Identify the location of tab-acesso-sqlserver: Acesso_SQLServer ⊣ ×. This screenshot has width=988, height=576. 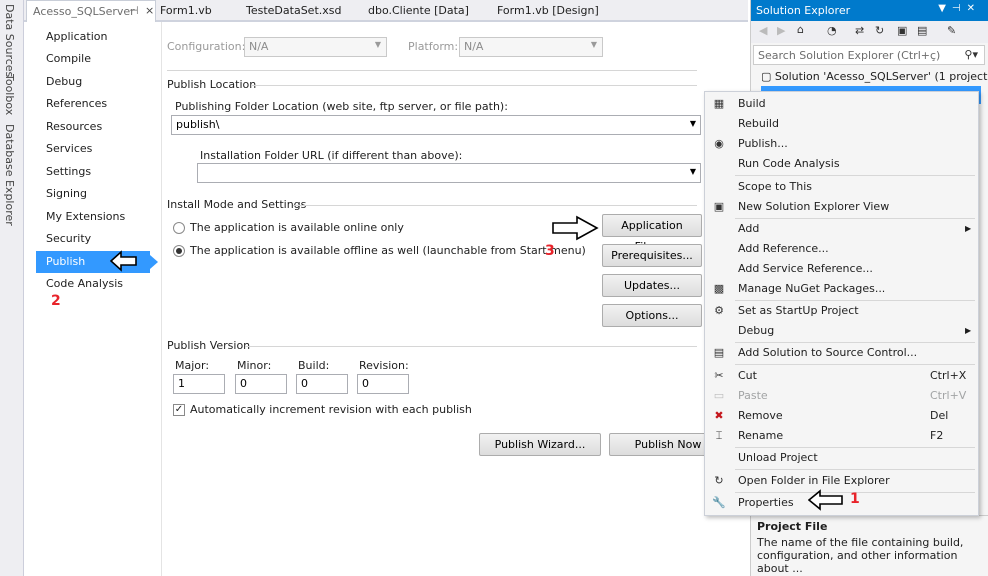
(91, 11).